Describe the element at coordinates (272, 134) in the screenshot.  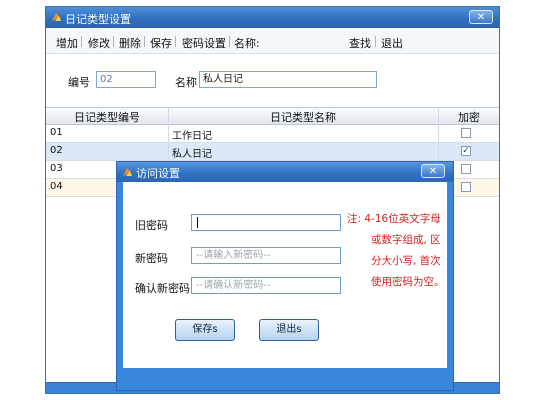
I see `table-row: 01 工作日记` at that location.